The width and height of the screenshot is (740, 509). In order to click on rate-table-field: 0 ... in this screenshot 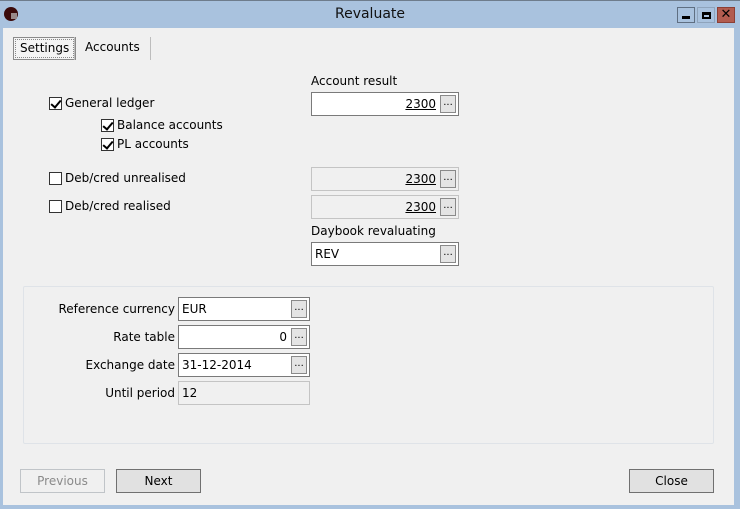, I will do `click(244, 337)`.